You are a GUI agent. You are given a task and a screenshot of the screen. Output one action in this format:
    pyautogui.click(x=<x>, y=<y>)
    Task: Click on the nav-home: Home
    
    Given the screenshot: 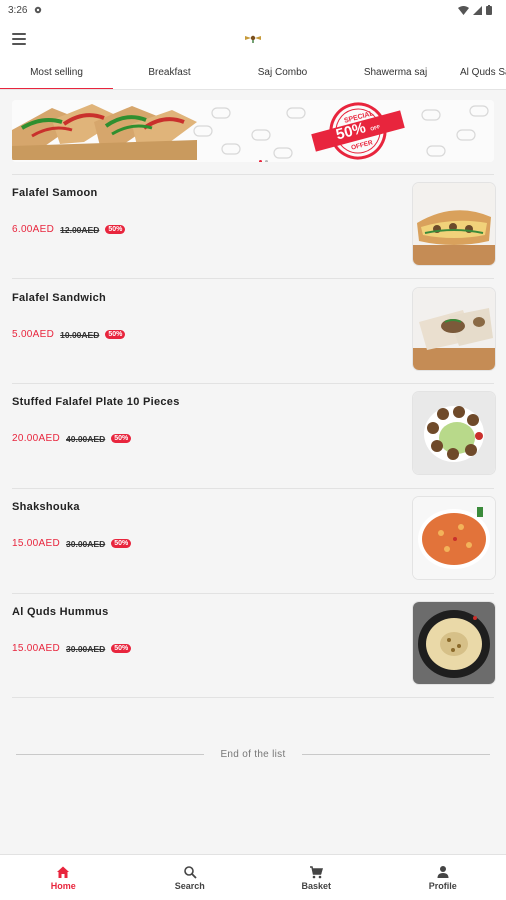 What is the action you would take?
    pyautogui.click(x=63, y=877)
    